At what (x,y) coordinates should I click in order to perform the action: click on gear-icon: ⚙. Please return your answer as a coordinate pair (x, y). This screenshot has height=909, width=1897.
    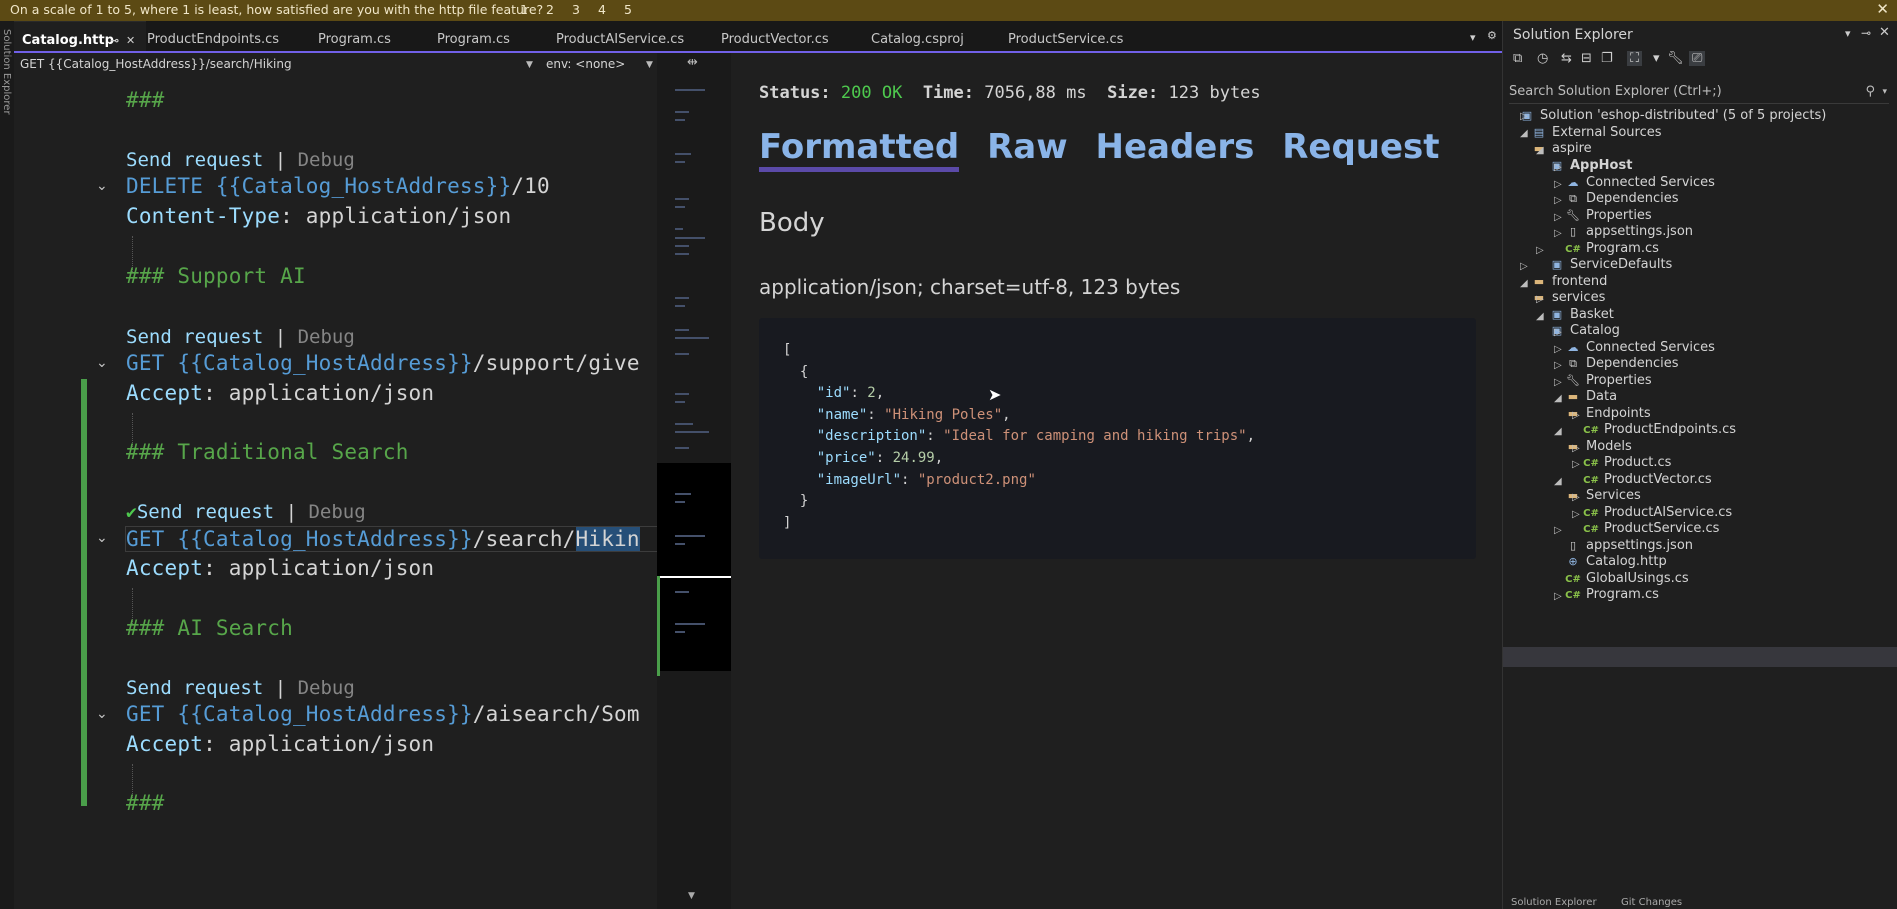
    Looking at the image, I should click on (1492, 35).